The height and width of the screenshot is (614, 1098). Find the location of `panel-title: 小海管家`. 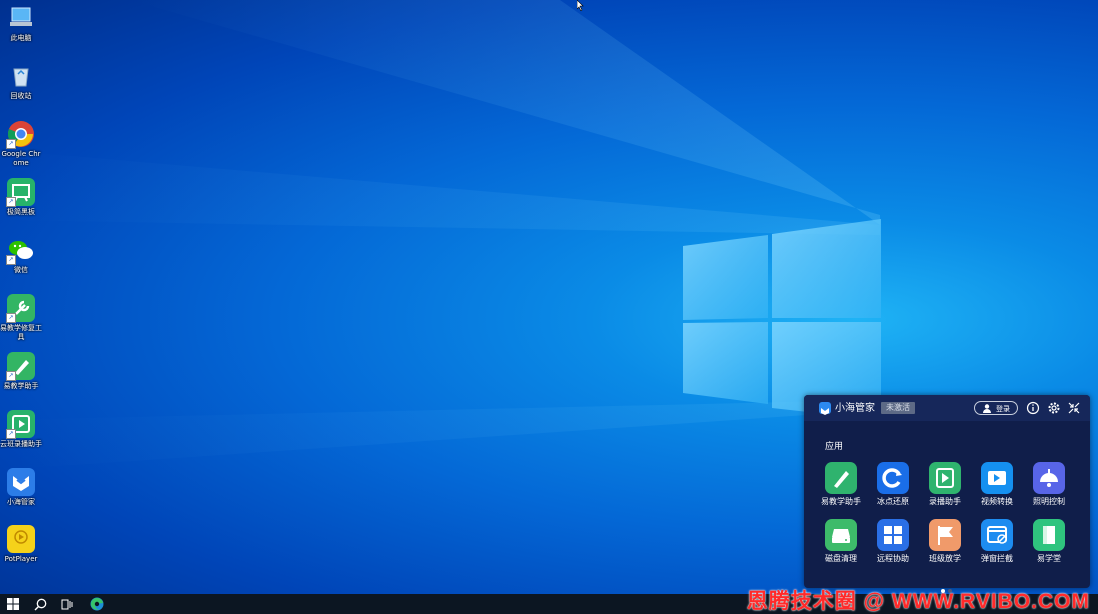

panel-title: 小海管家 is located at coordinates (855, 408).